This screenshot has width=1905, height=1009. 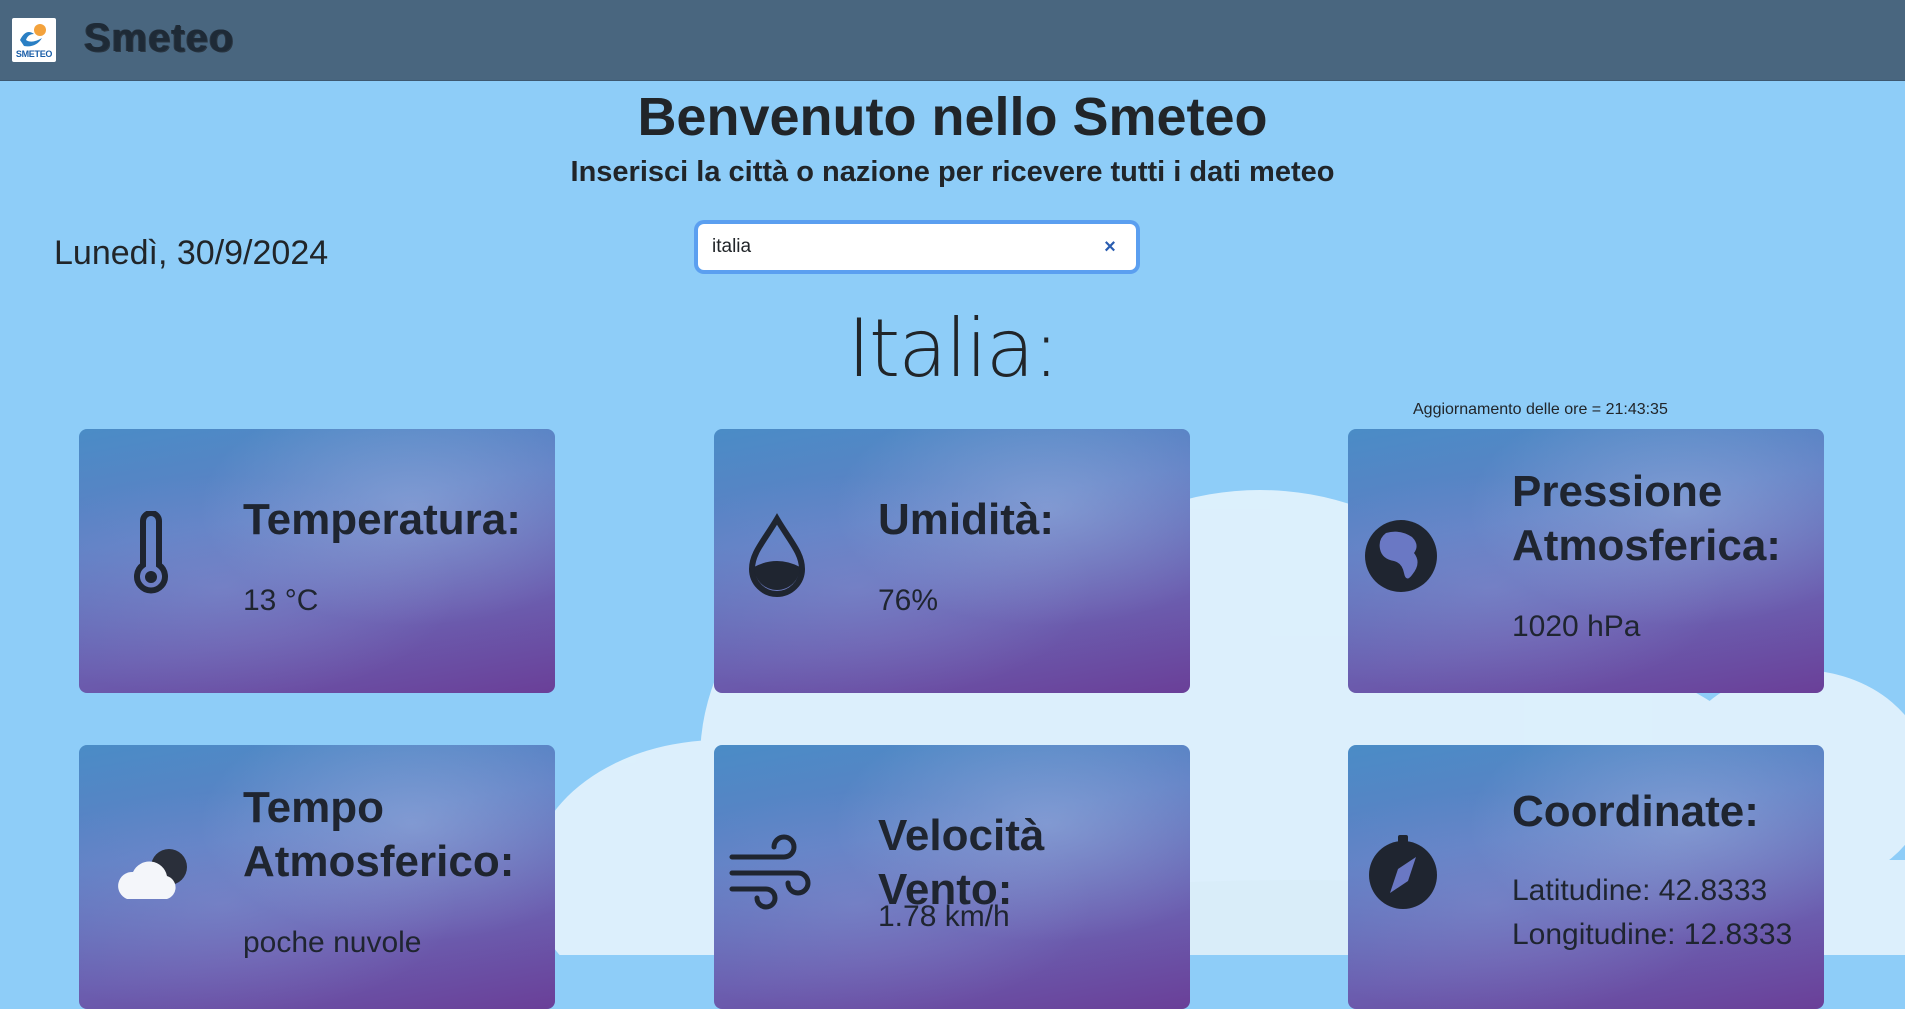 What do you see at coordinates (952, 40) in the screenshot?
I see `navbar: SMETEO Smeteo` at bounding box center [952, 40].